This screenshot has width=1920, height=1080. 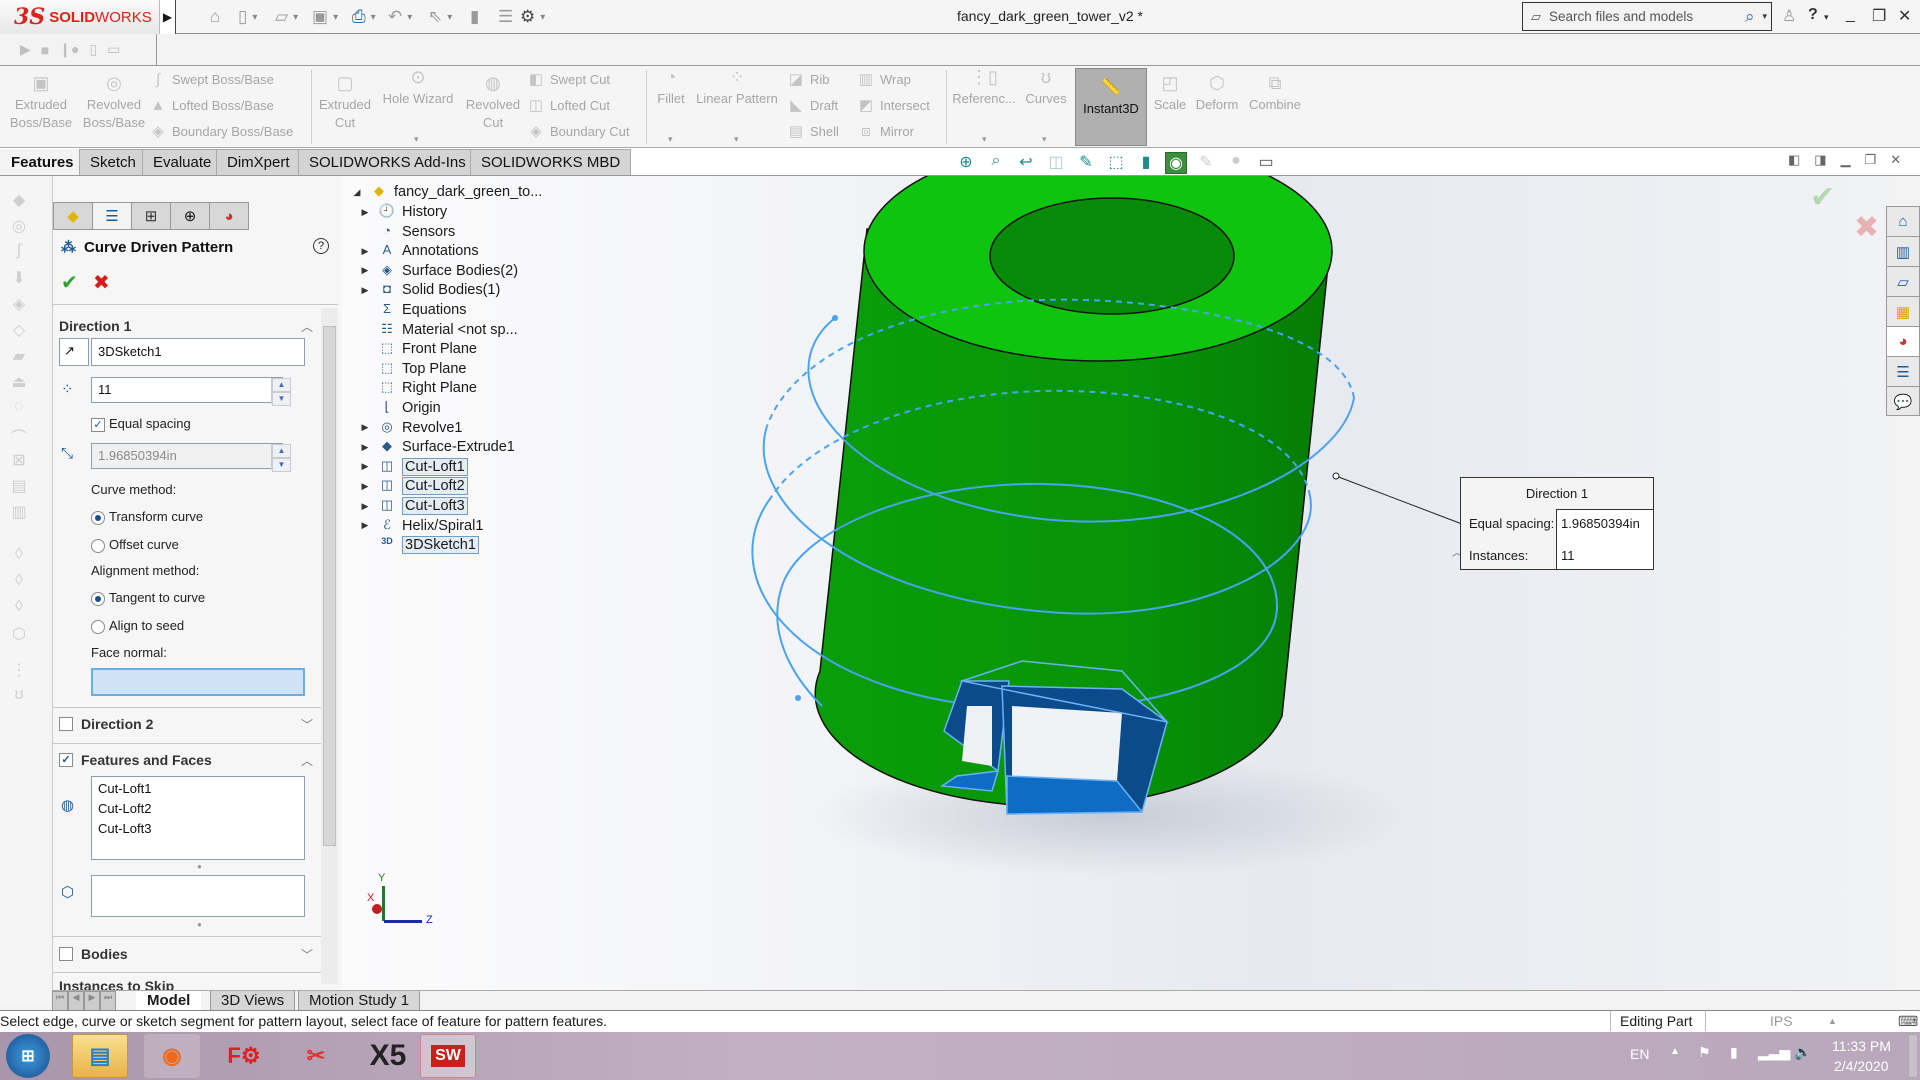 I want to click on taskbar-freefilesync: F⚙, so click(x=244, y=1056).